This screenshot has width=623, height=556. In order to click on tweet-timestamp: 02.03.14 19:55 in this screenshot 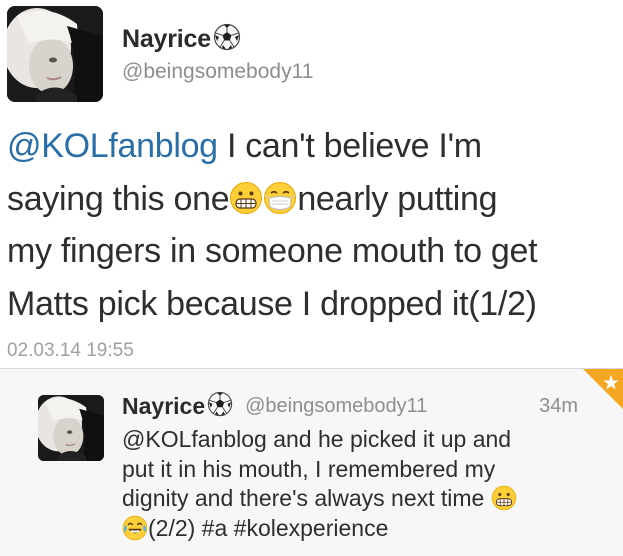, I will do `click(70, 350)`.